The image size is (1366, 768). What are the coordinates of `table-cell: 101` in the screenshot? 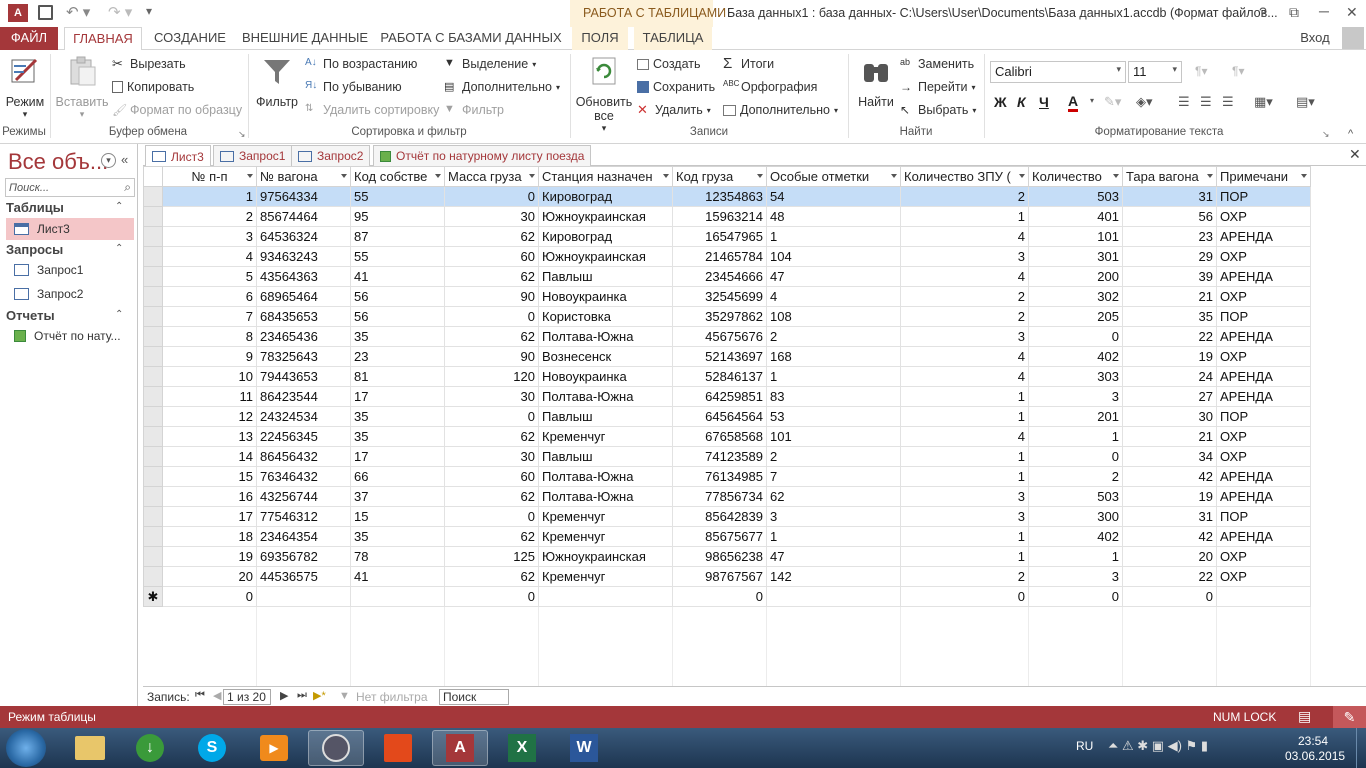 It's located at (1075, 236).